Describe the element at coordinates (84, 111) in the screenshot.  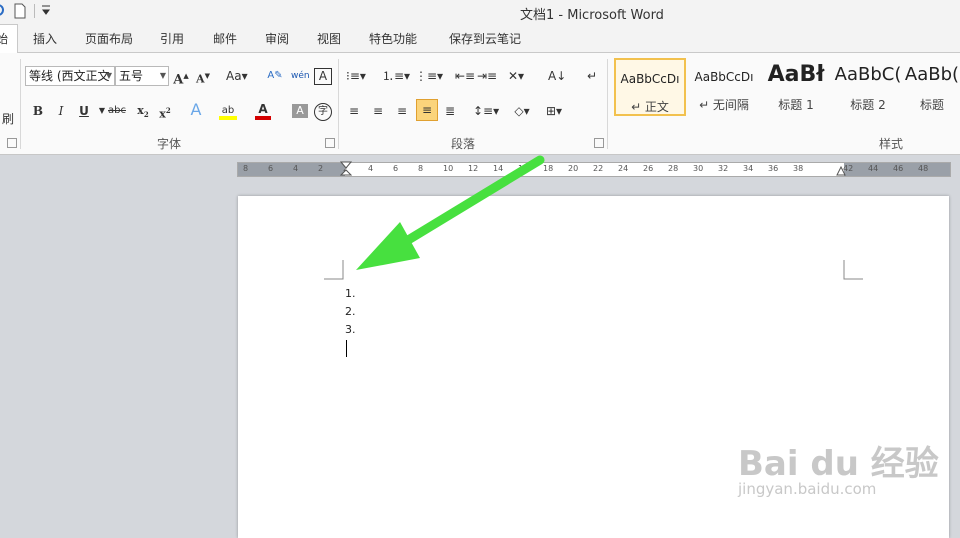
I see `underline-button: U` at that location.